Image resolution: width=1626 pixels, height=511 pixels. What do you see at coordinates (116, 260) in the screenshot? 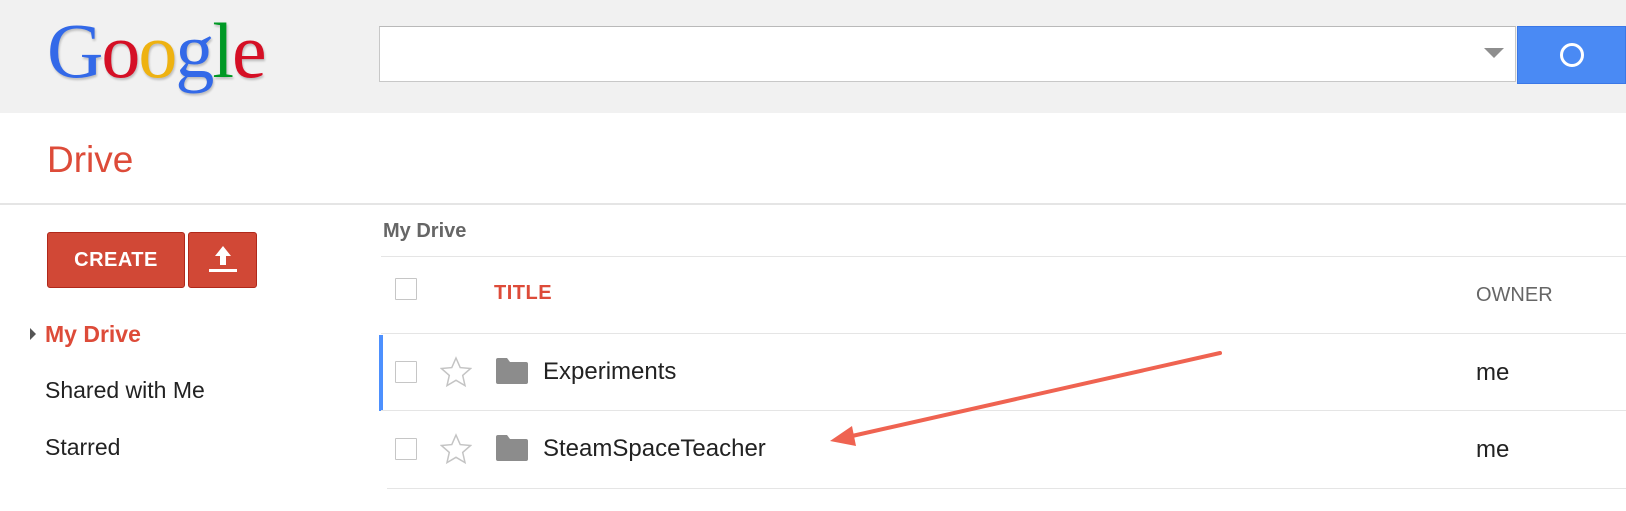
I see `create-button: CREATE` at bounding box center [116, 260].